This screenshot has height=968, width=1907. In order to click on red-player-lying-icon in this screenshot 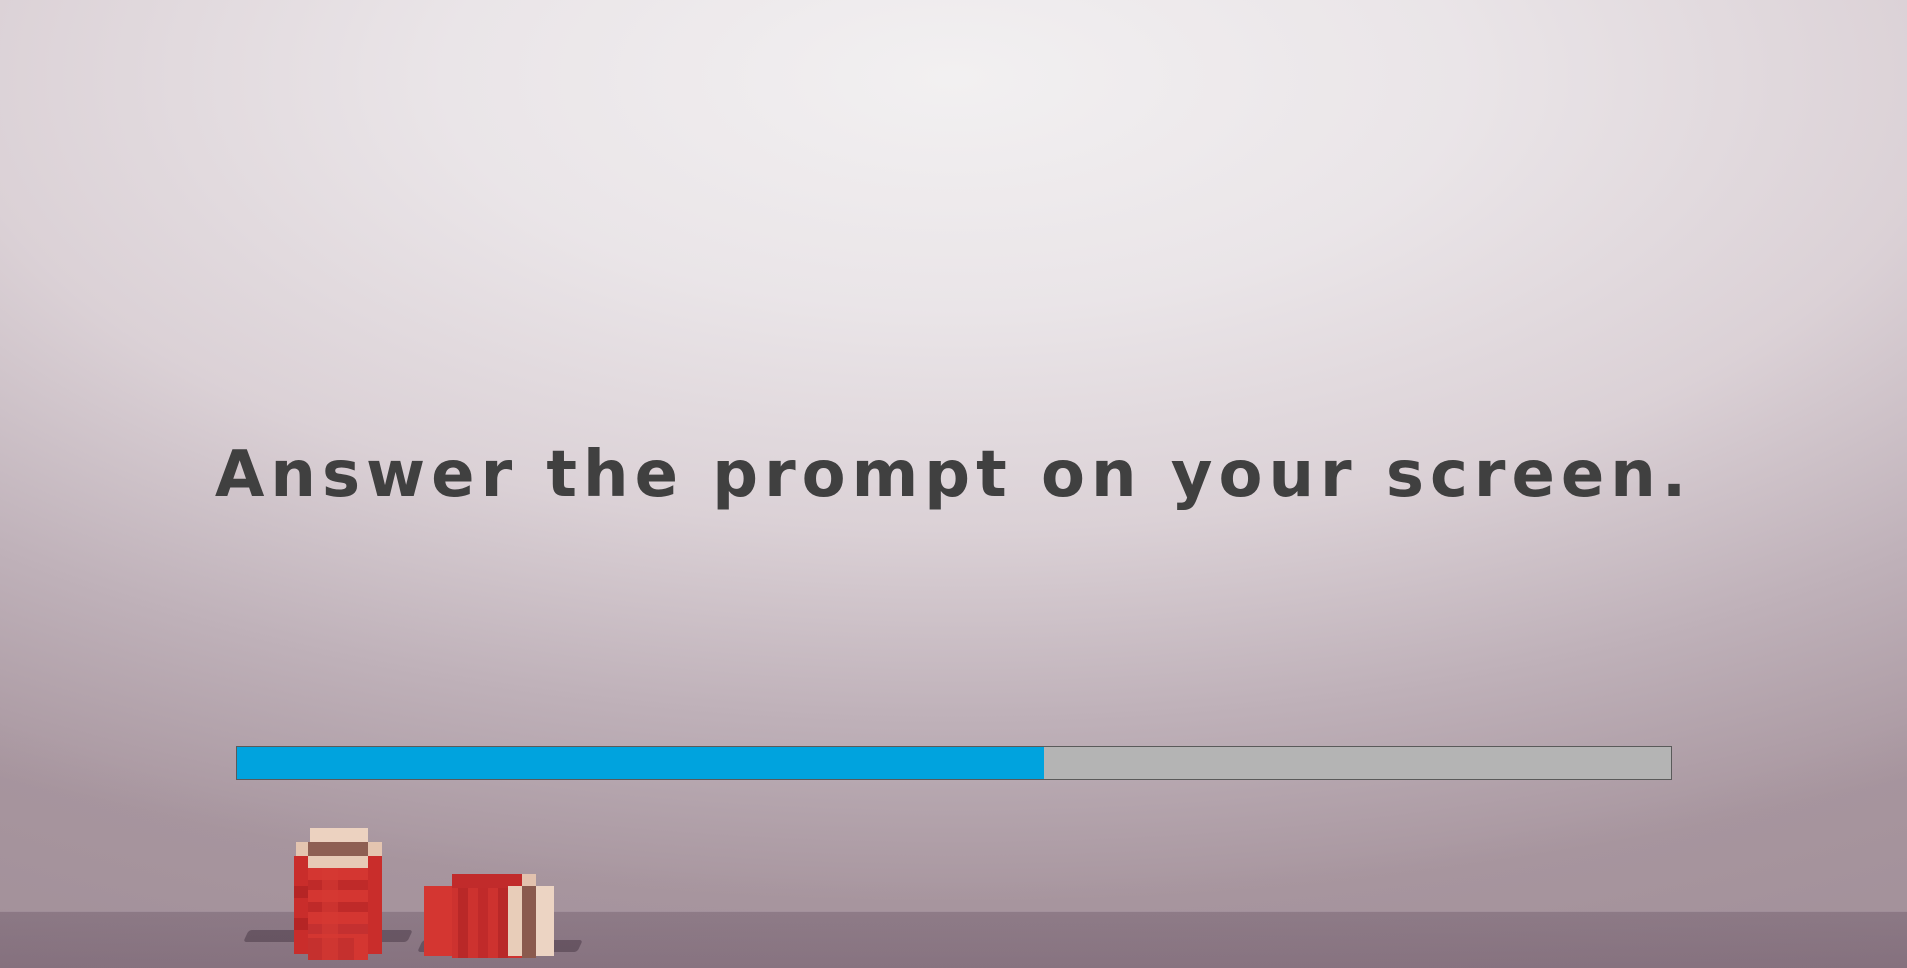, I will do `click(489, 916)`.